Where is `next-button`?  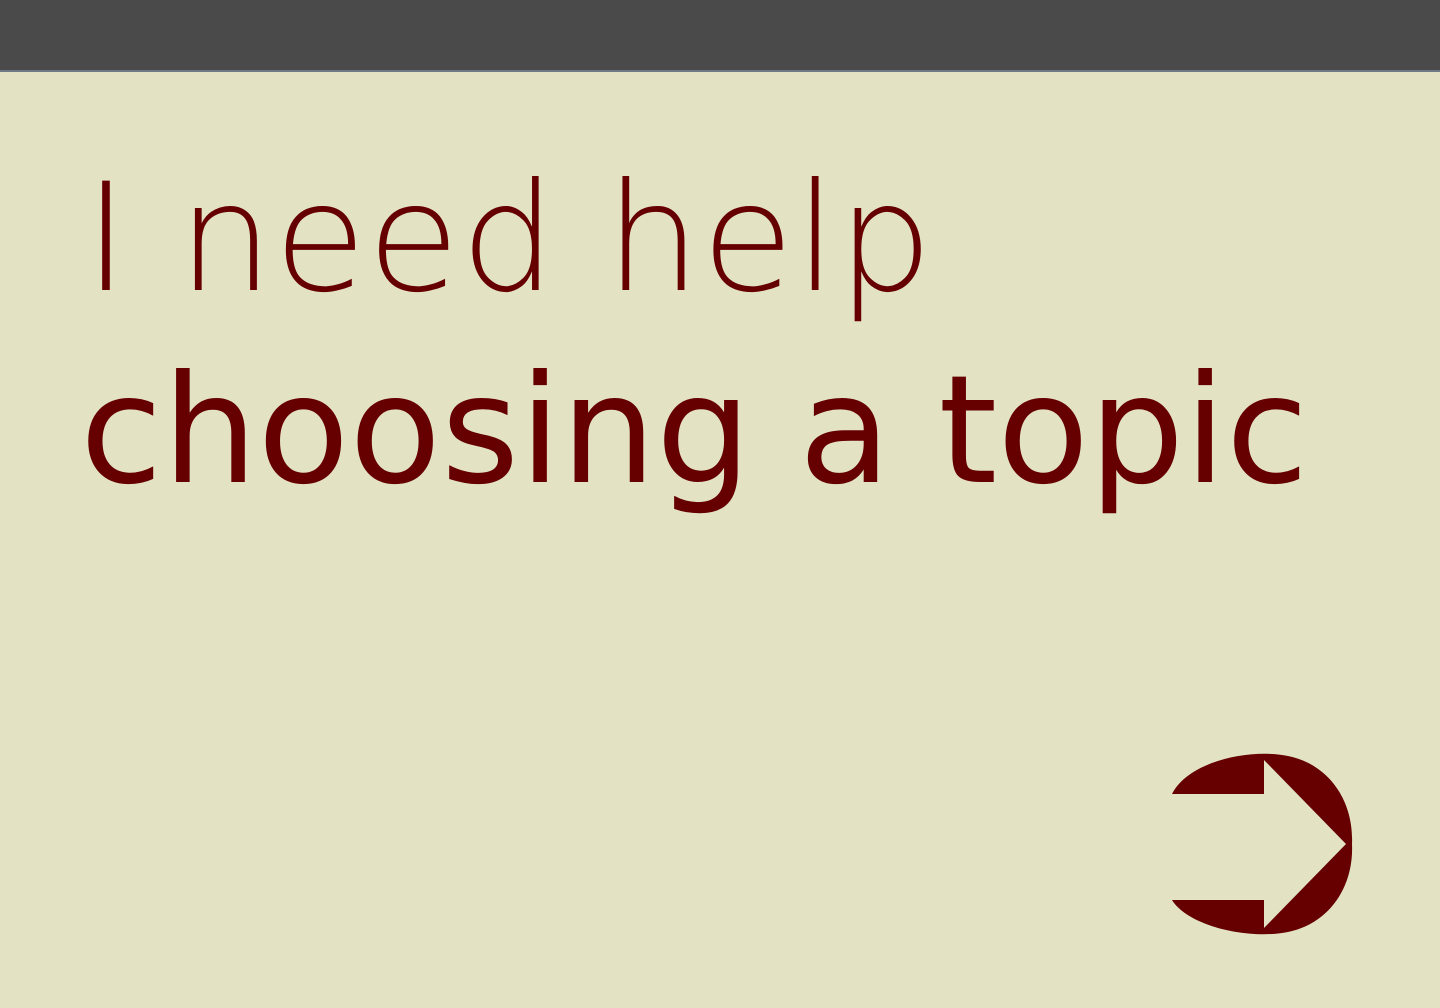 next-button is located at coordinates (1262, 846).